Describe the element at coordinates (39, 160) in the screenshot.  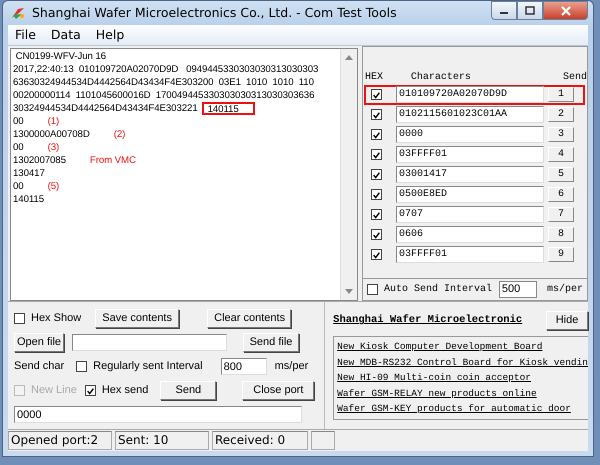
I see `log-line: 1302007085` at that location.